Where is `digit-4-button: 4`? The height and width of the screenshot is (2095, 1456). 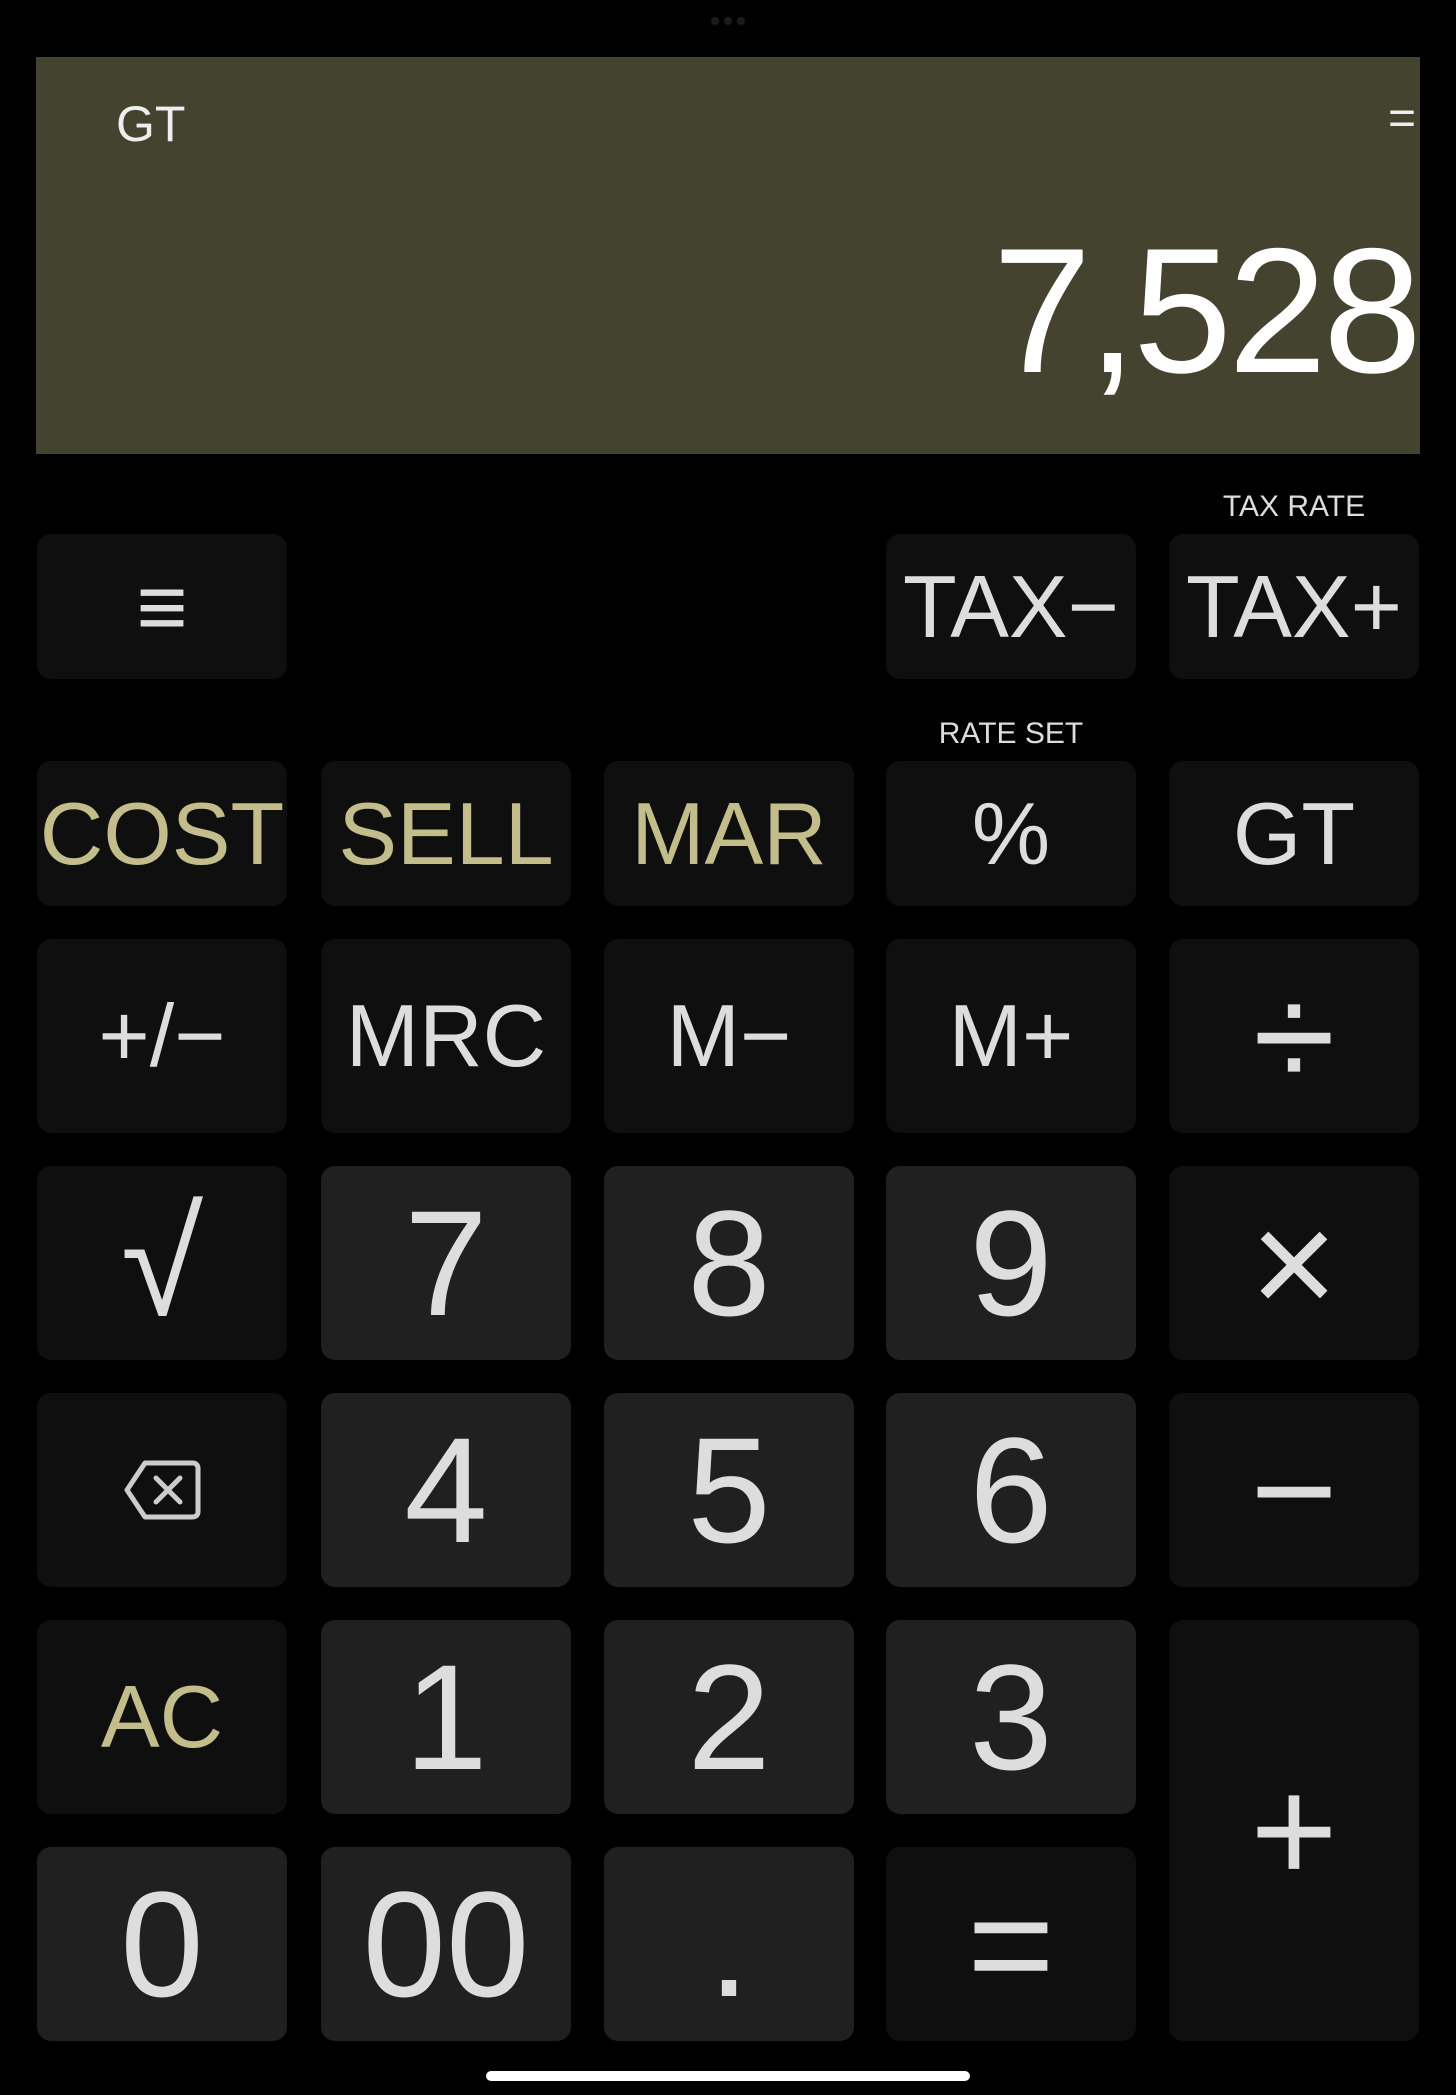
digit-4-button: 4 is located at coordinates (446, 1490).